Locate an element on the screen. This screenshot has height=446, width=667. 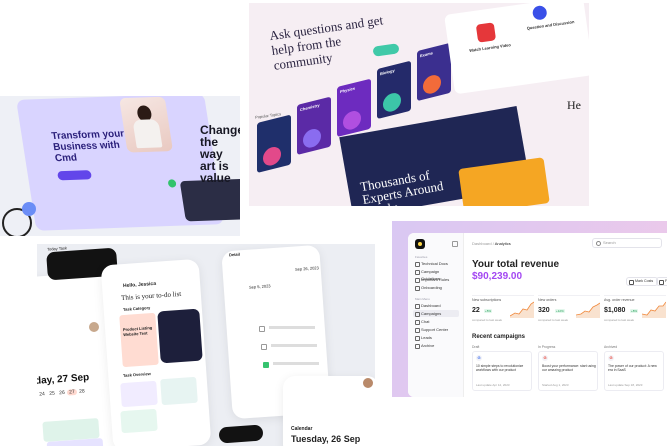
page-title: Your total revenue is located at coordinates (516, 264).